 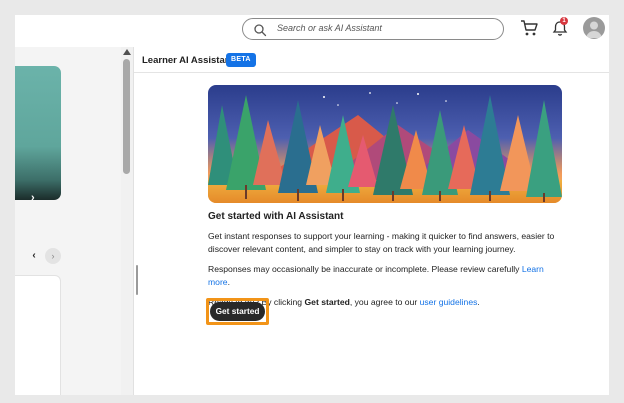 What do you see at coordinates (327, 302) in the screenshot?
I see `consent-bold: Get started` at bounding box center [327, 302].